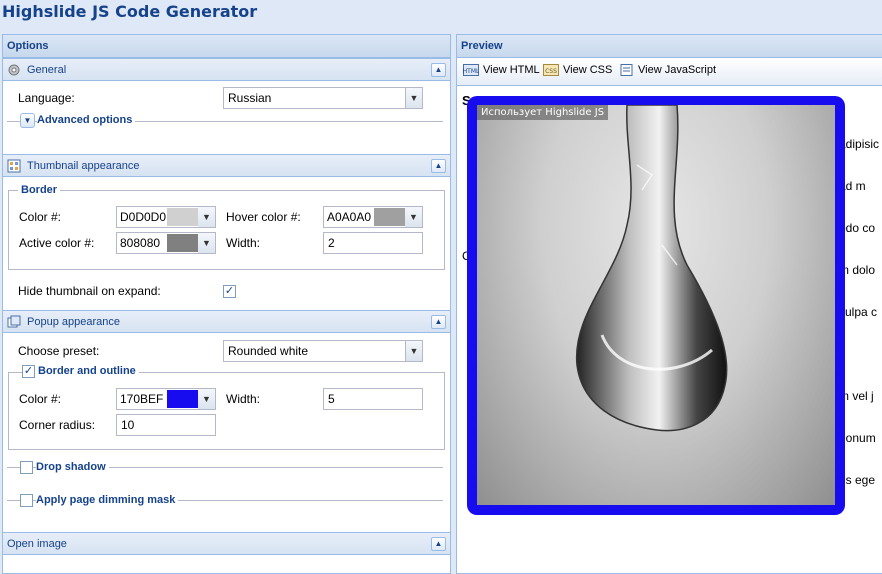  Describe the element at coordinates (268, 351) in the screenshot. I see `preset-value: Rounded white` at that location.